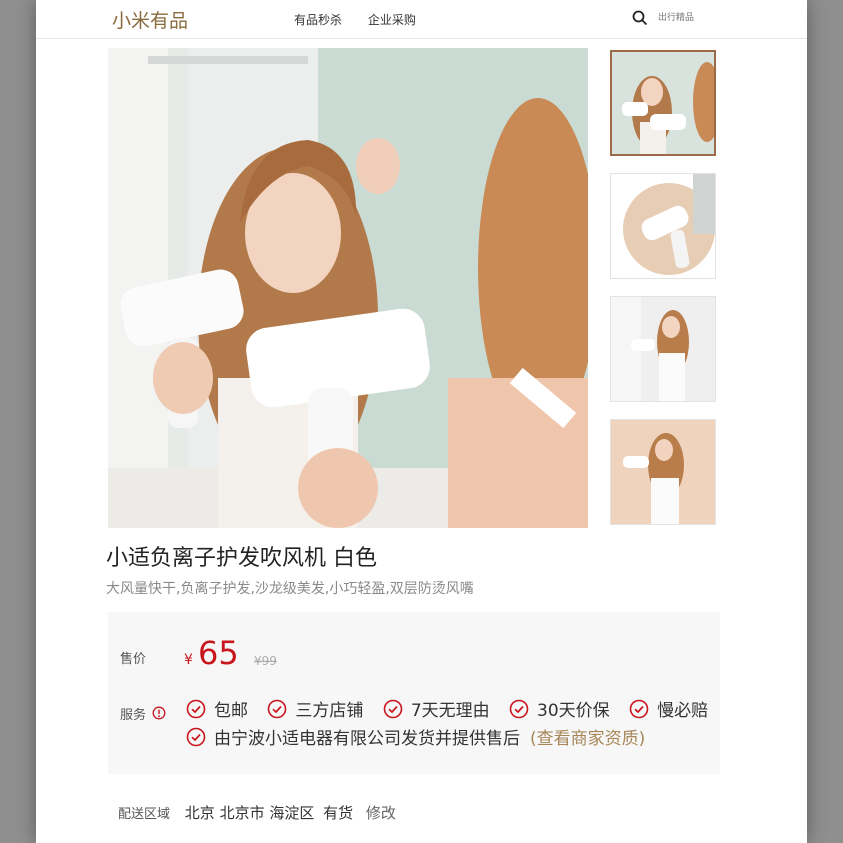 The height and width of the screenshot is (843, 843). I want to click on product-subtitle: 大风量快干,负离子护发,沙龙级美发,小巧轻盈,双层防烫风嘴, so click(290, 589).